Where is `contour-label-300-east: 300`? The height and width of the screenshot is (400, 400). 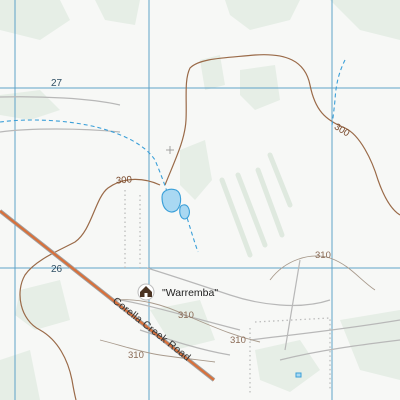
contour-label-300-east: 300 is located at coordinates (341, 131).